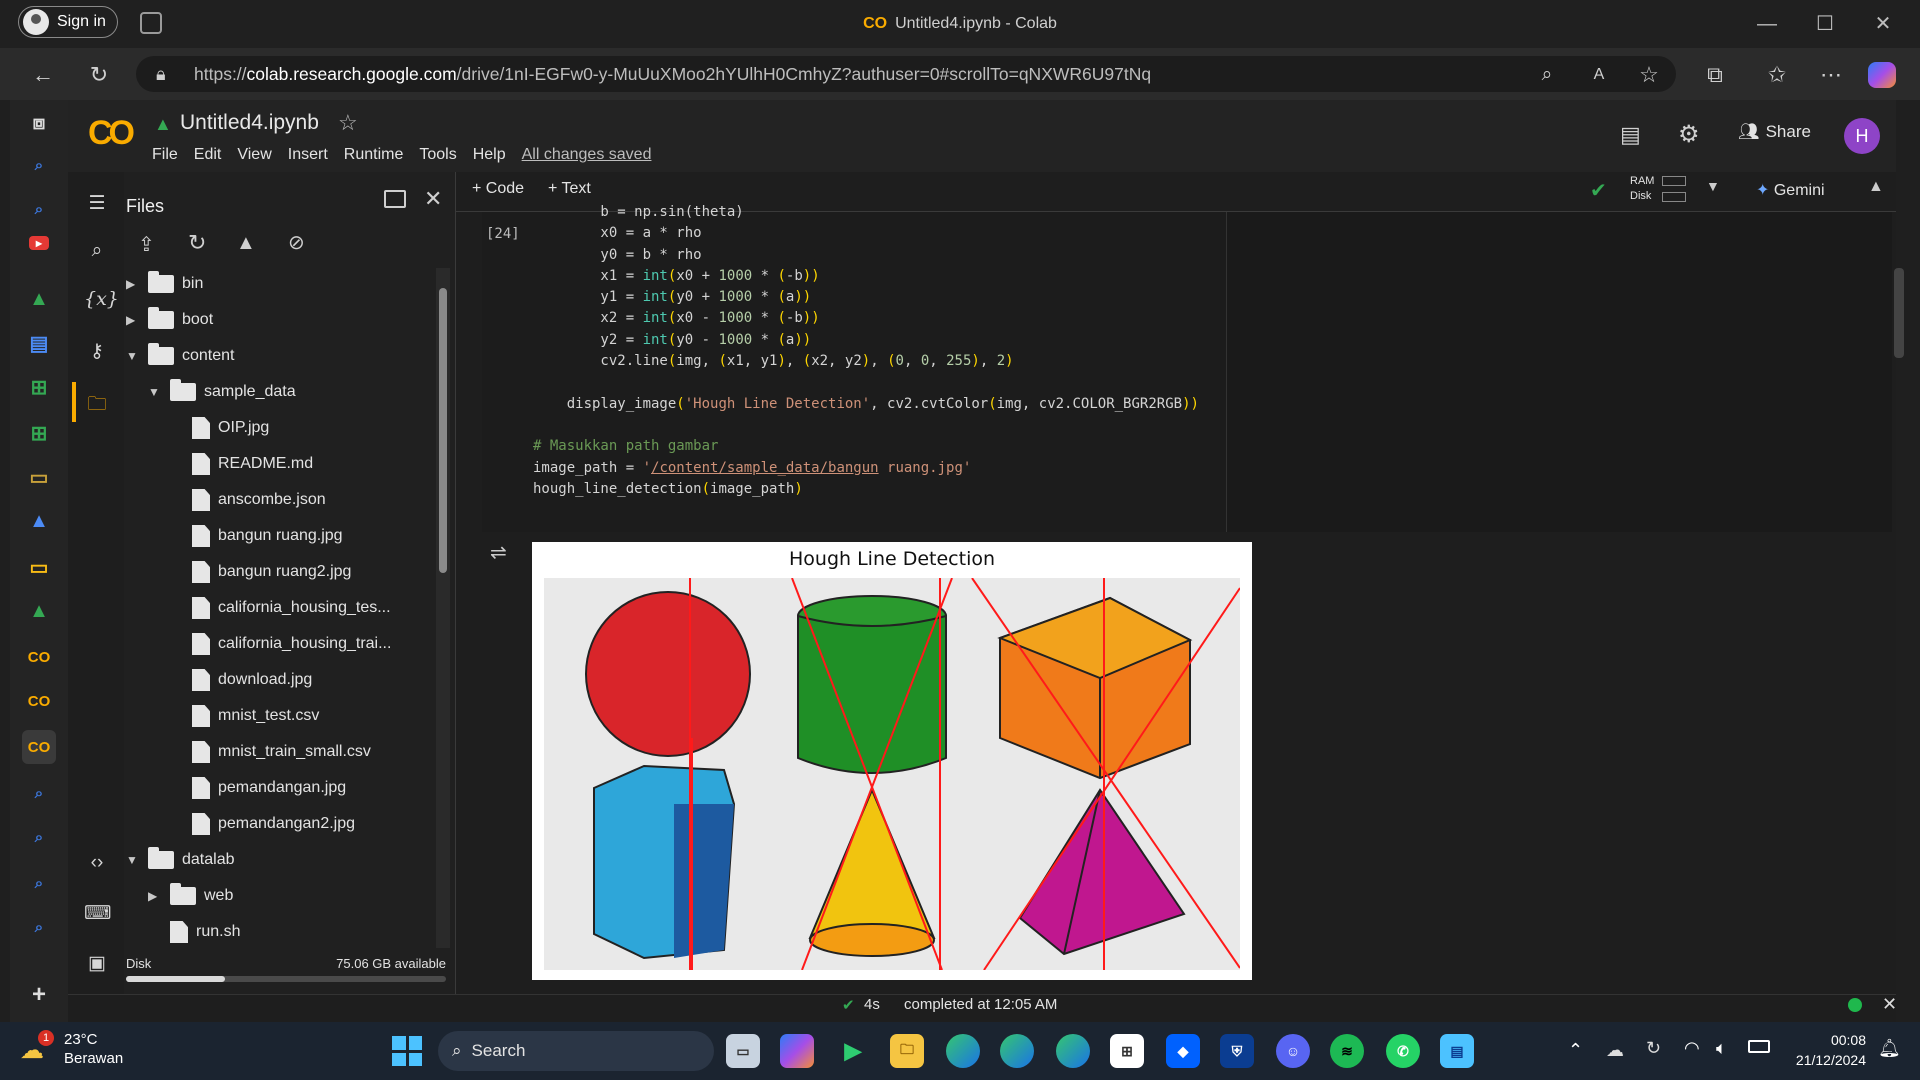  What do you see at coordinates (97, 253) in the screenshot?
I see `search-icon: ⌕` at bounding box center [97, 253].